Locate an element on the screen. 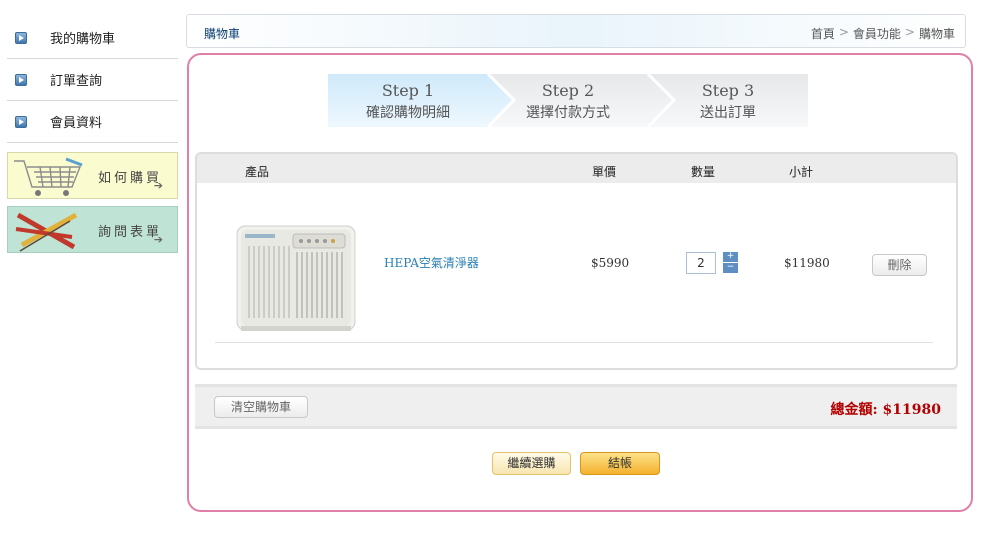 This screenshot has height=556, width=991. banner-label: 詢問表單 is located at coordinates (130, 232).